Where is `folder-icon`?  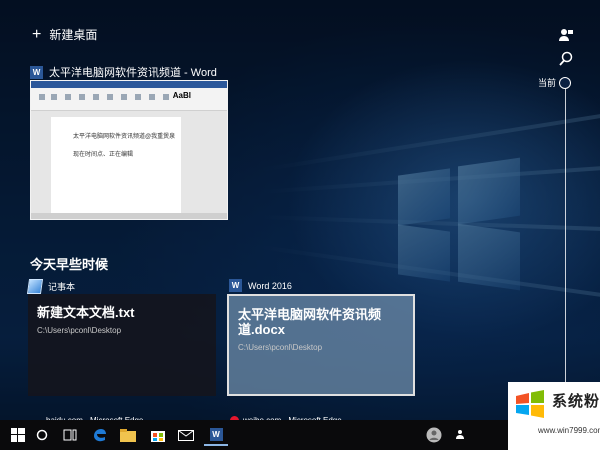 folder-icon is located at coordinates (128, 435).